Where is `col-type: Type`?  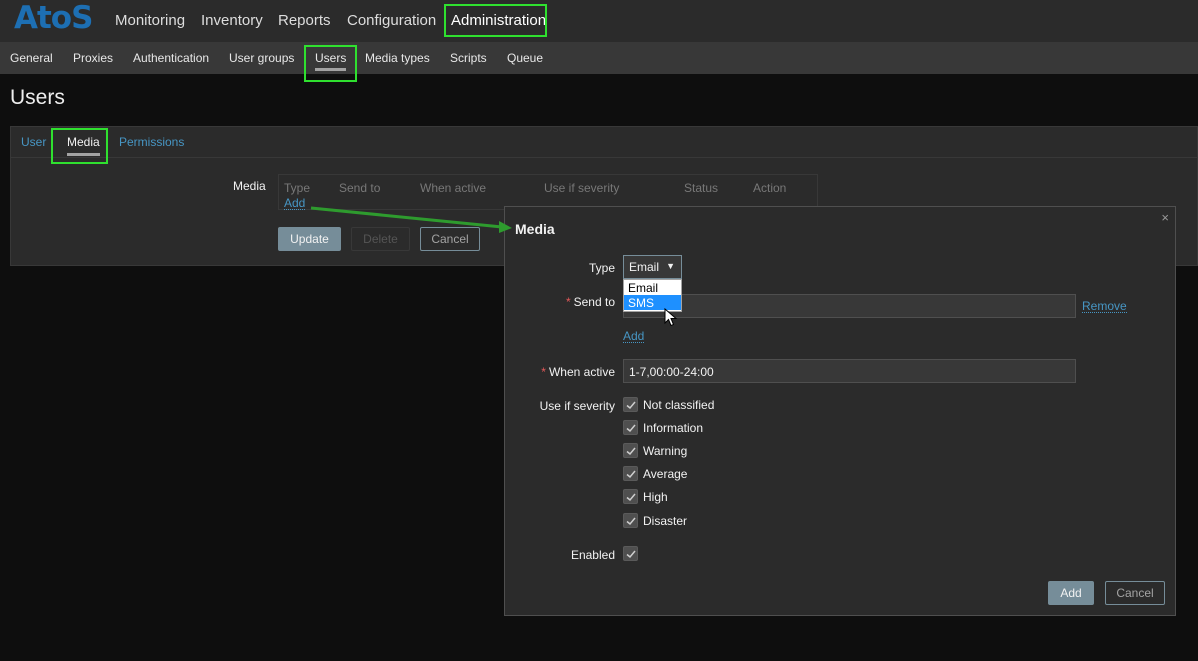 col-type: Type is located at coordinates (297, 188).